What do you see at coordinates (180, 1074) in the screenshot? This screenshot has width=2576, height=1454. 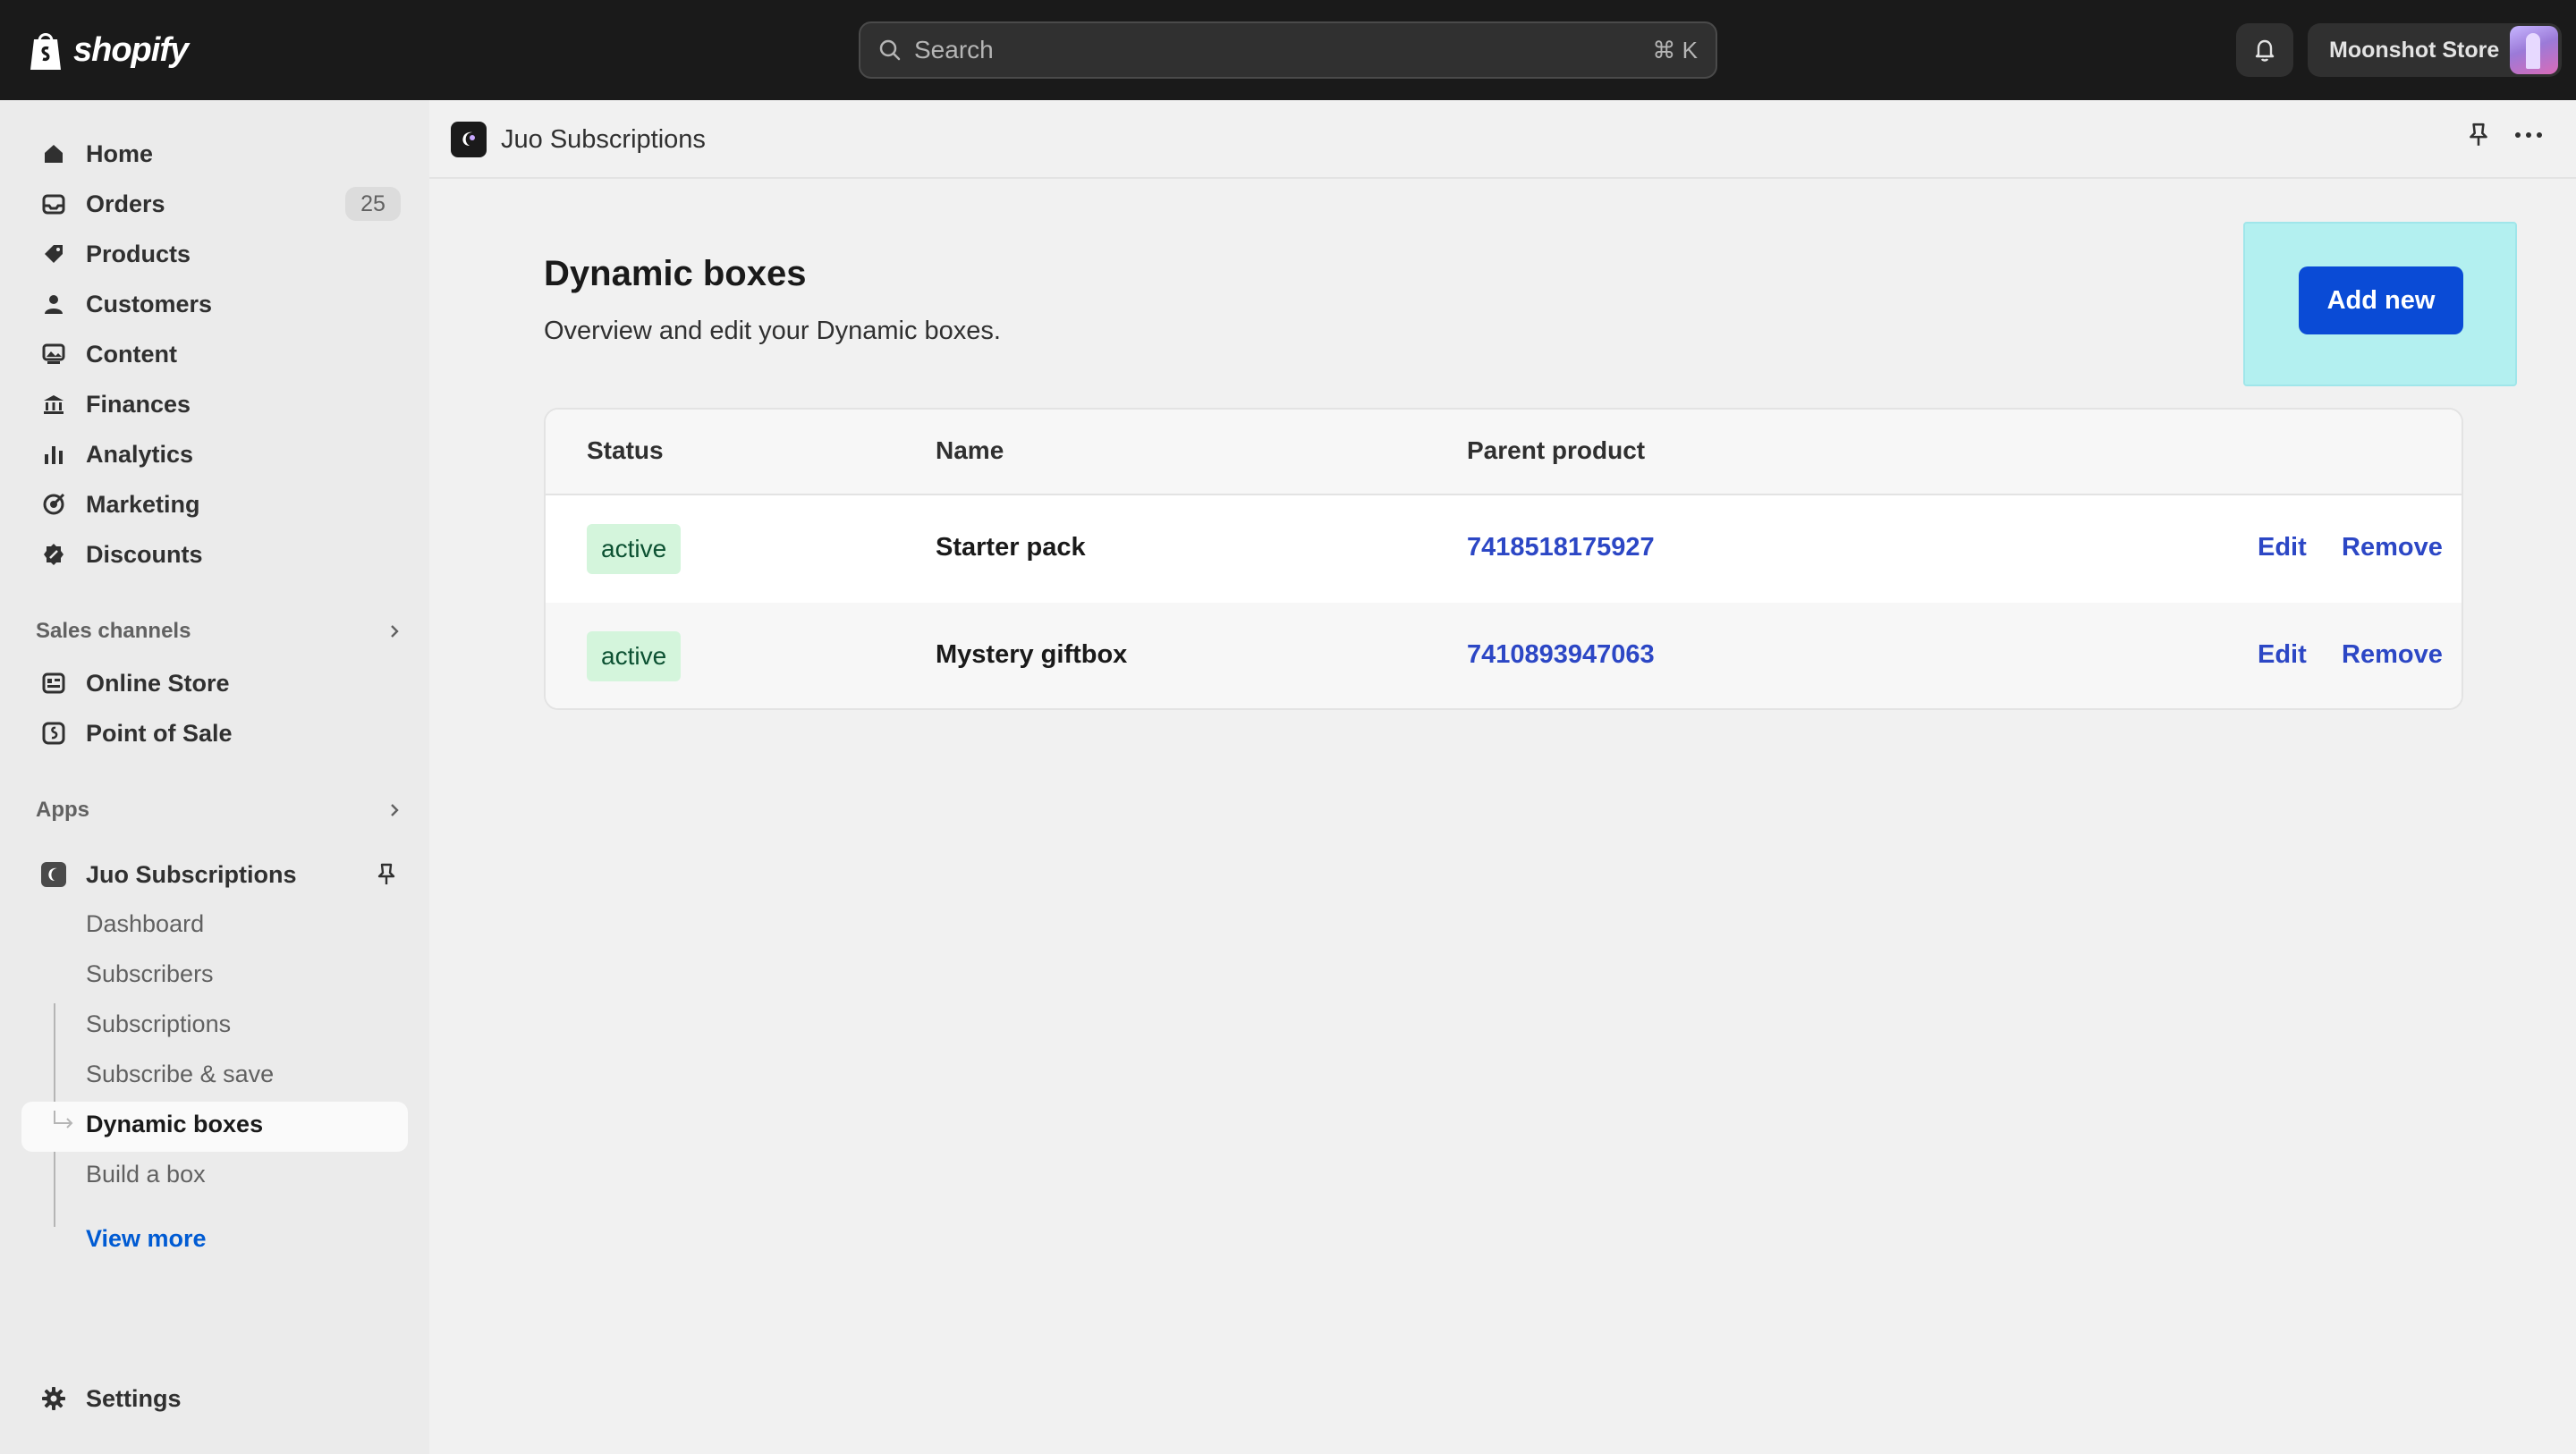 I see `sidebar-subitem-subscribe-save: Subscribe & save` at bounding box center [180, 1074].